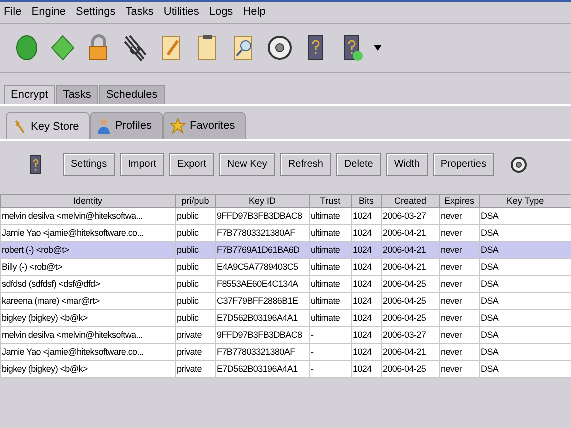 The image size is (571, 428). I want to click on table-cell: 9FFD97B3FB3DBAC8, so click(263, 216).